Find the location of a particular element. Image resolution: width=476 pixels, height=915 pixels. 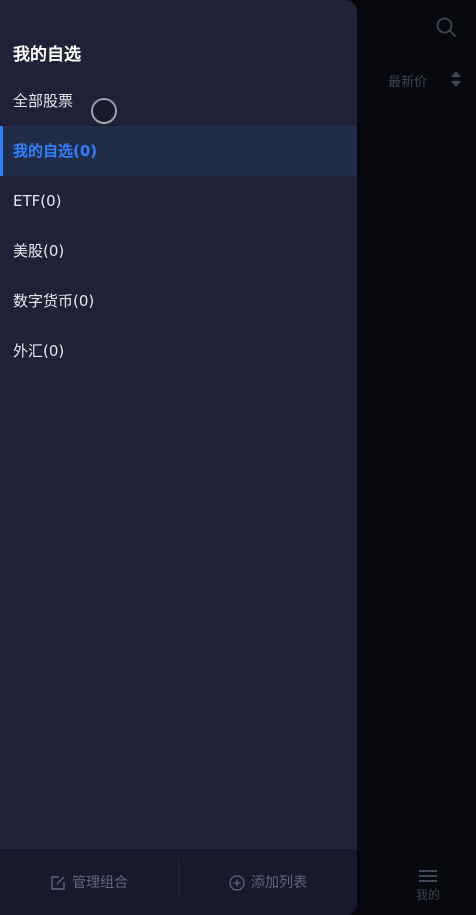

drawer-footer: 管理组合 添加列表 is located at coordinates (178, 881).